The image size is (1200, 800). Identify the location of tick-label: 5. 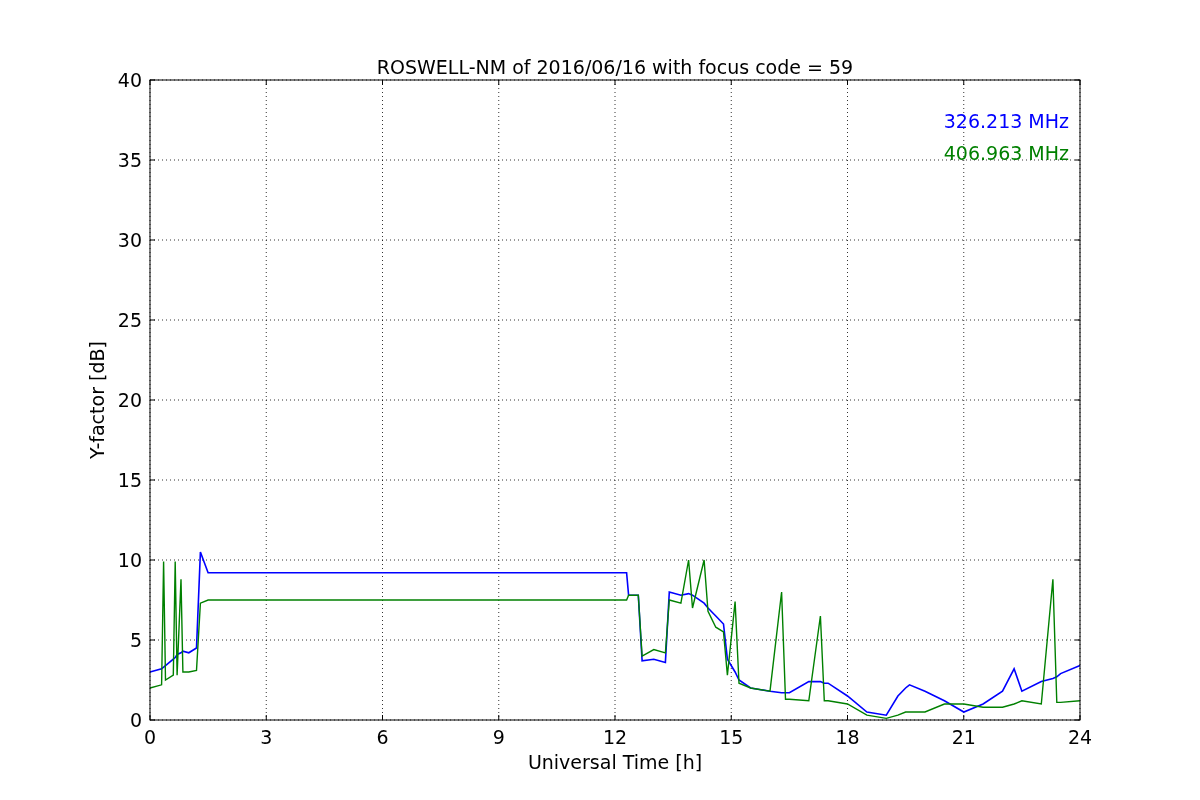
(135, 640).